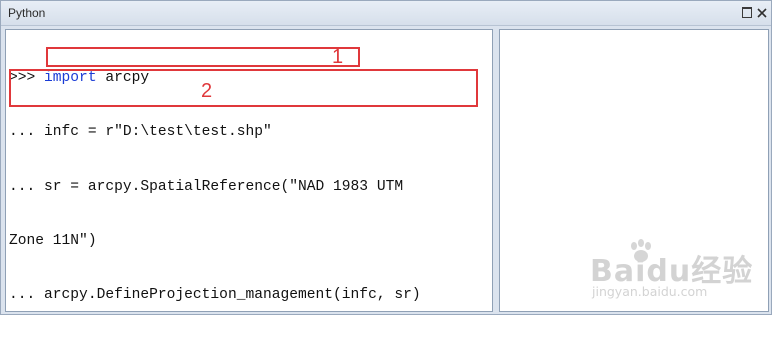  Describe the element at coordinates (673, 271) in the screenshot. I see `baidu-jingyan-watermark: Baidu经验 jingyan.baidu.com` at that location.